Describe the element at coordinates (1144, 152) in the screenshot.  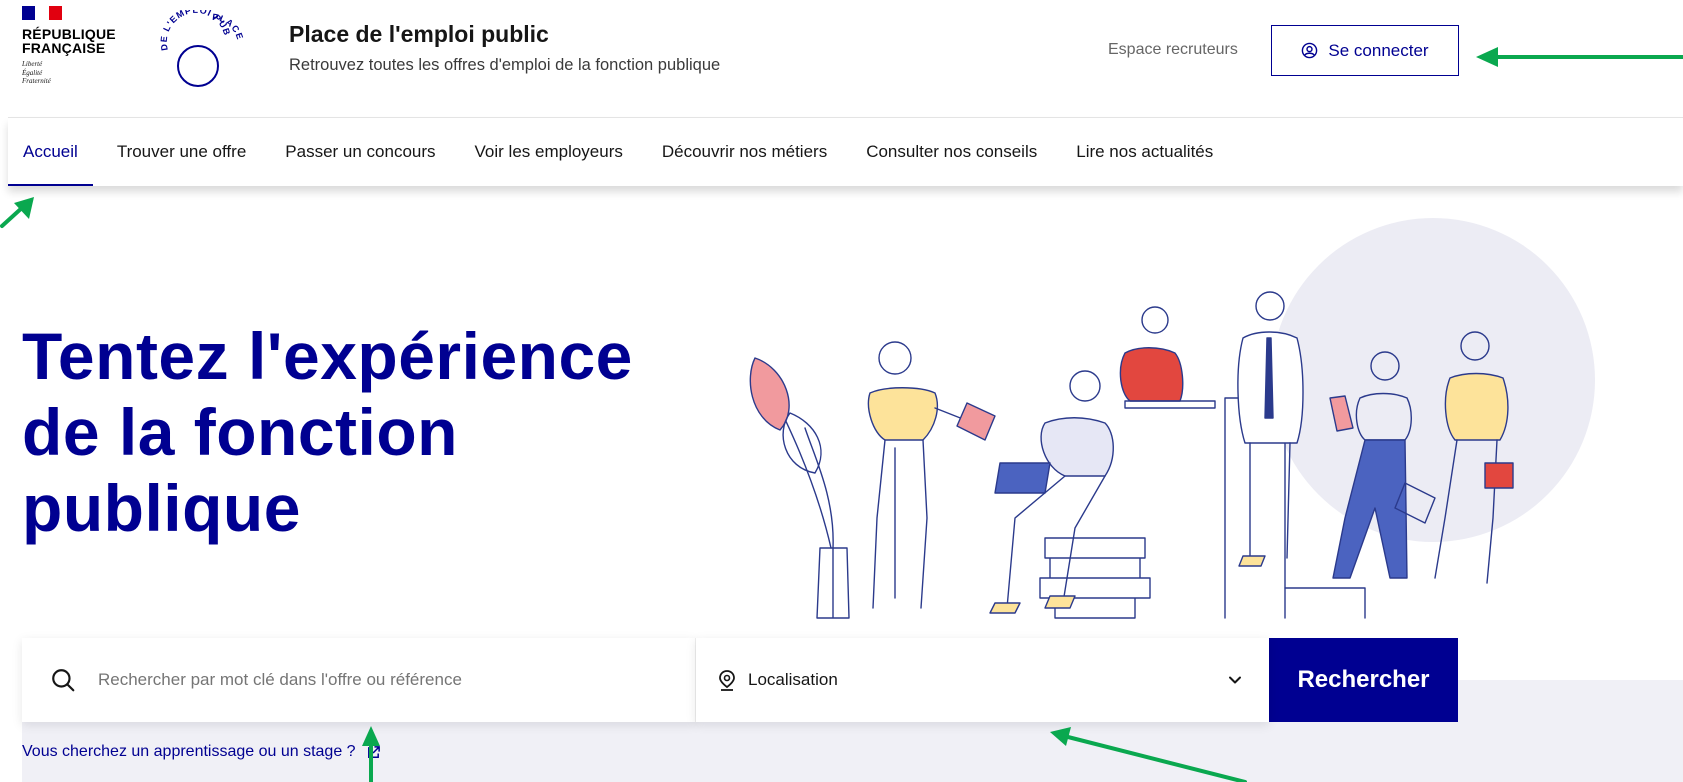
I see `nav-item-lire-actualites: Lire nos actualités` at that location.